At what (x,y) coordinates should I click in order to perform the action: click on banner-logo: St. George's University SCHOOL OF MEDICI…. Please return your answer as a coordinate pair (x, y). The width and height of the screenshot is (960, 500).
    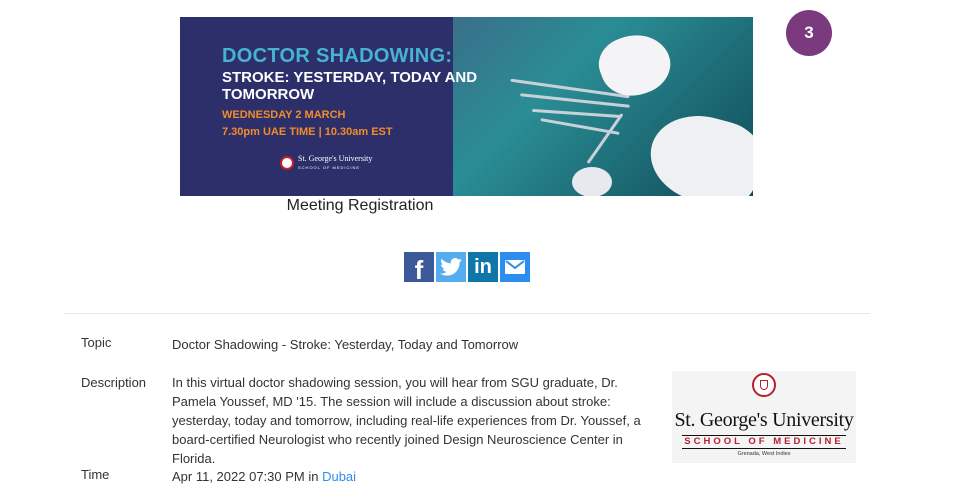
    Looking at the image, I should click on (326, 163).